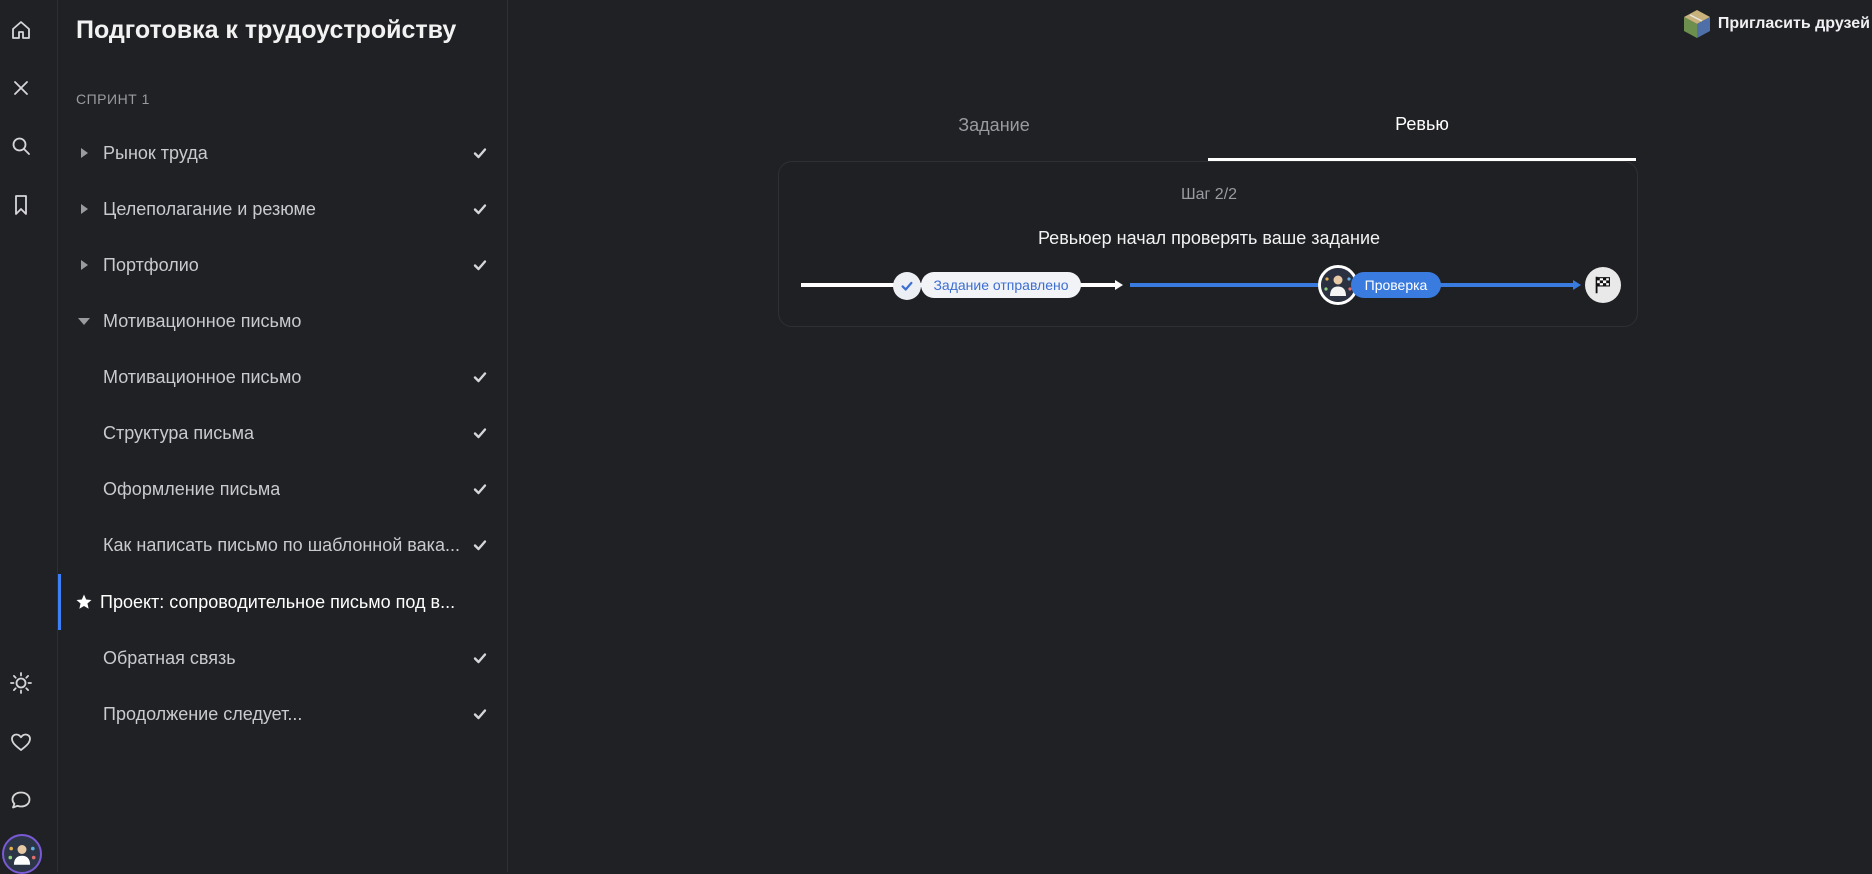 Image resolution: width=1872 pixels, height=874 pixels. I want to click on review-status-text: Ревьюер начал проверять ваше задание, so click(1209, 238).